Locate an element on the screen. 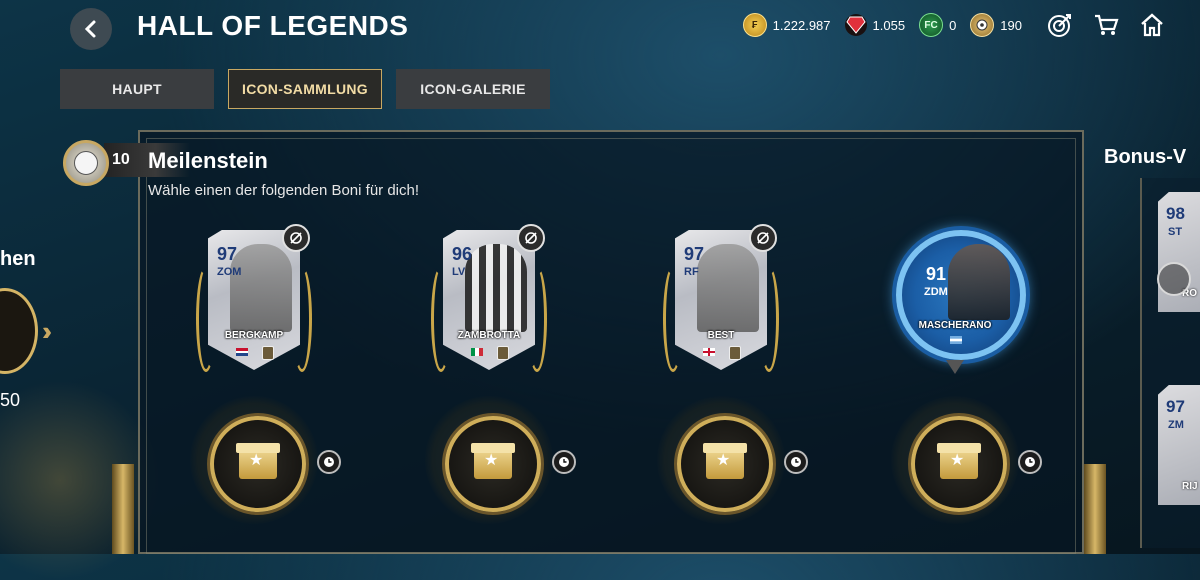  gold-pillar-left is located at coordinates (123, 509).